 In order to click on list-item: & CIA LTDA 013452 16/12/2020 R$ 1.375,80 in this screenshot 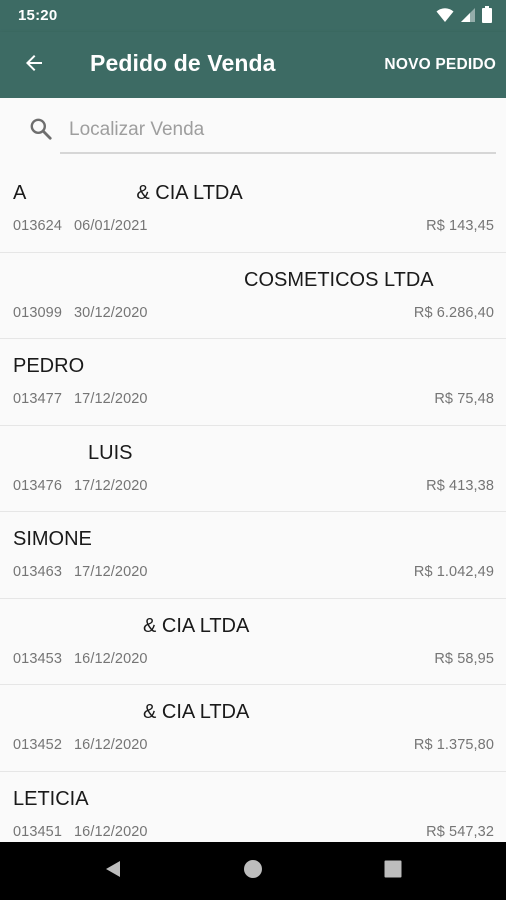, I will do `click(253, 728)`.